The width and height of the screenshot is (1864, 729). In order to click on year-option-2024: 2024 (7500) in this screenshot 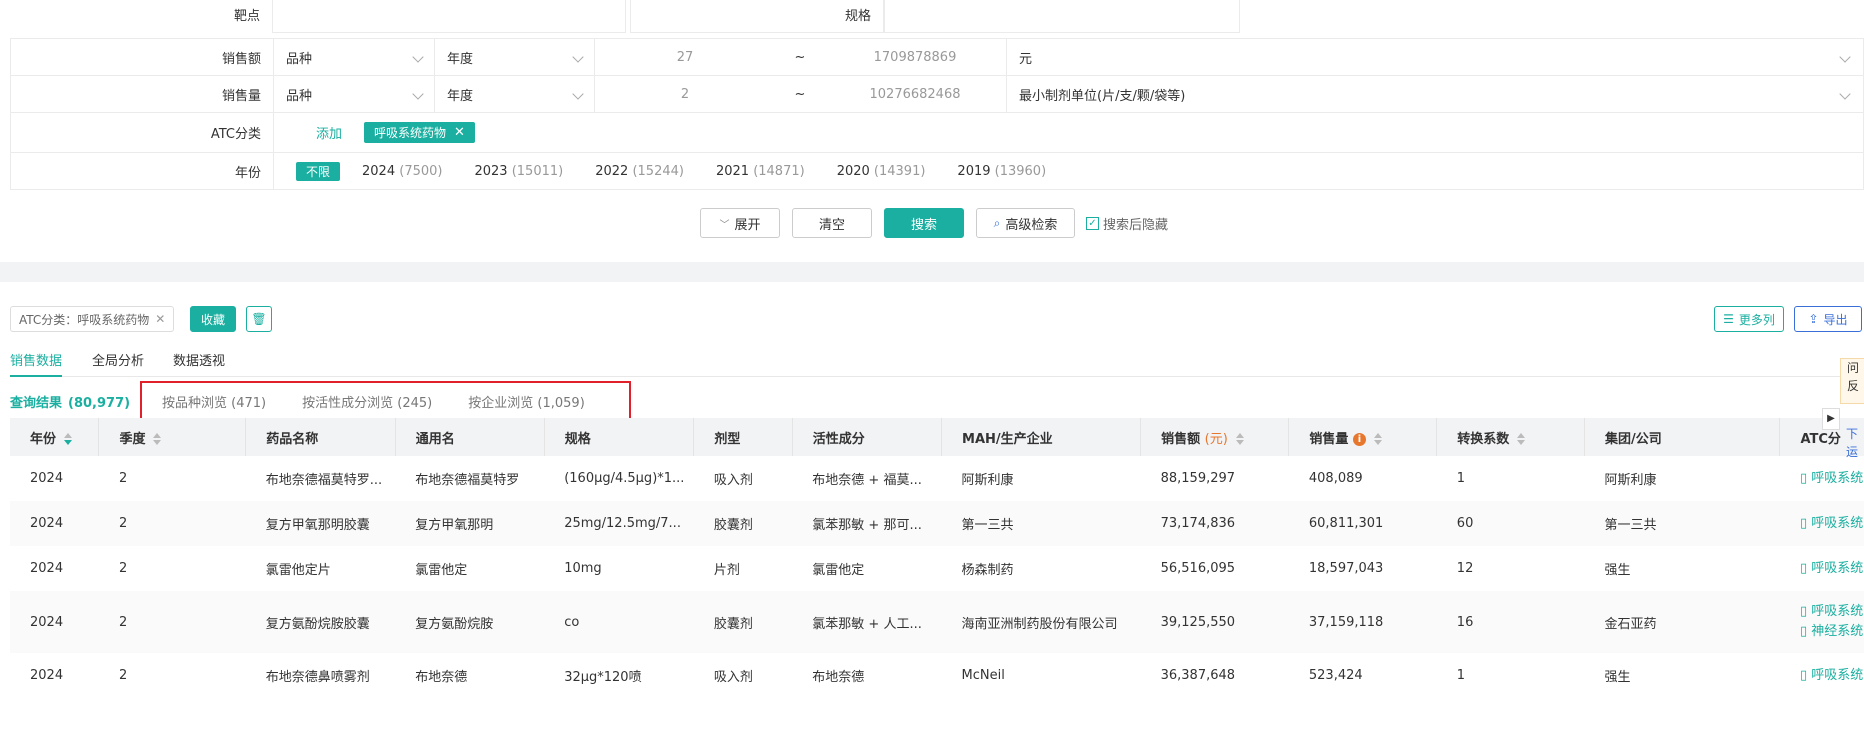, I will do `click(402, 171)`.